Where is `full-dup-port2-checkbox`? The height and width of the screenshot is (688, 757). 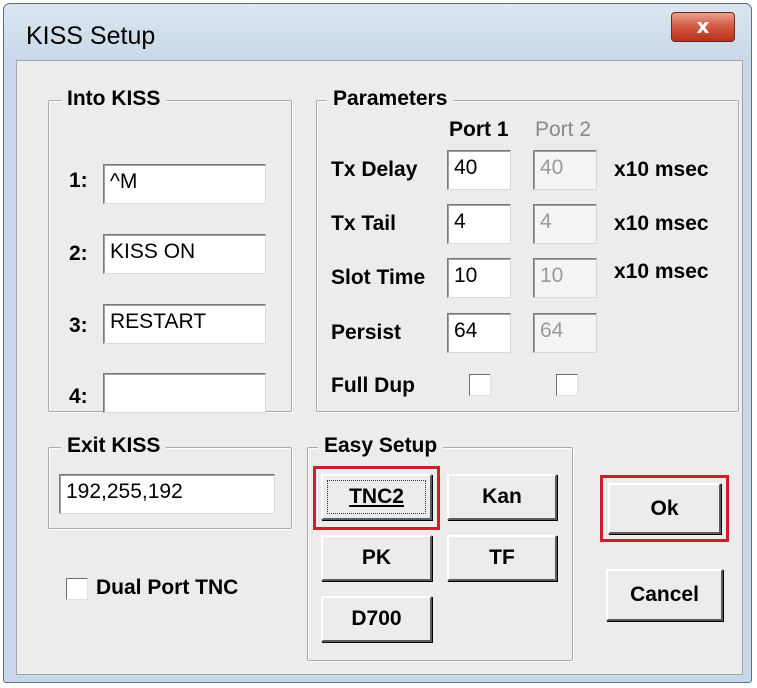 full-dup-port2-checkbox is located at coordinates (567, 385).